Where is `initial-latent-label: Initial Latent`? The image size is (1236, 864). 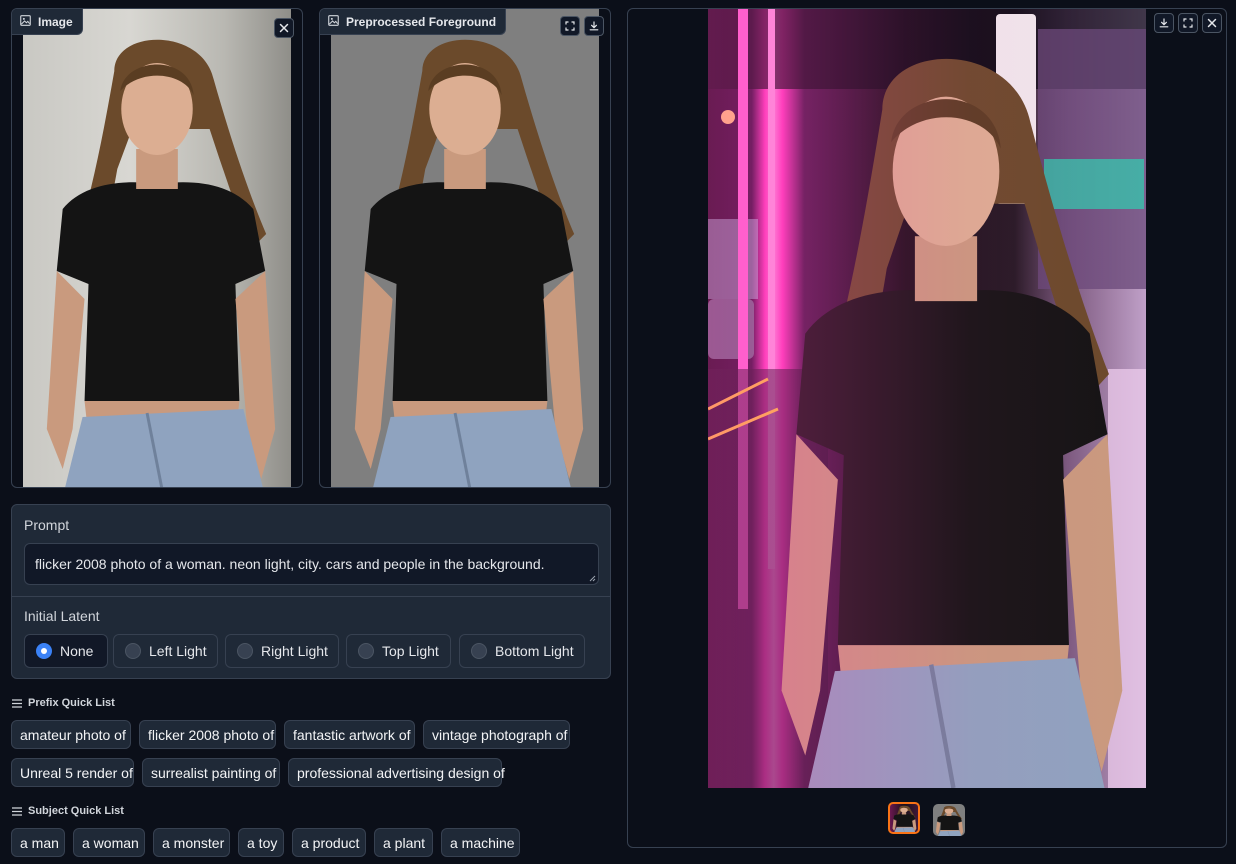
initial-latent-label: Initial Latent is located at coordinates (62, 616).